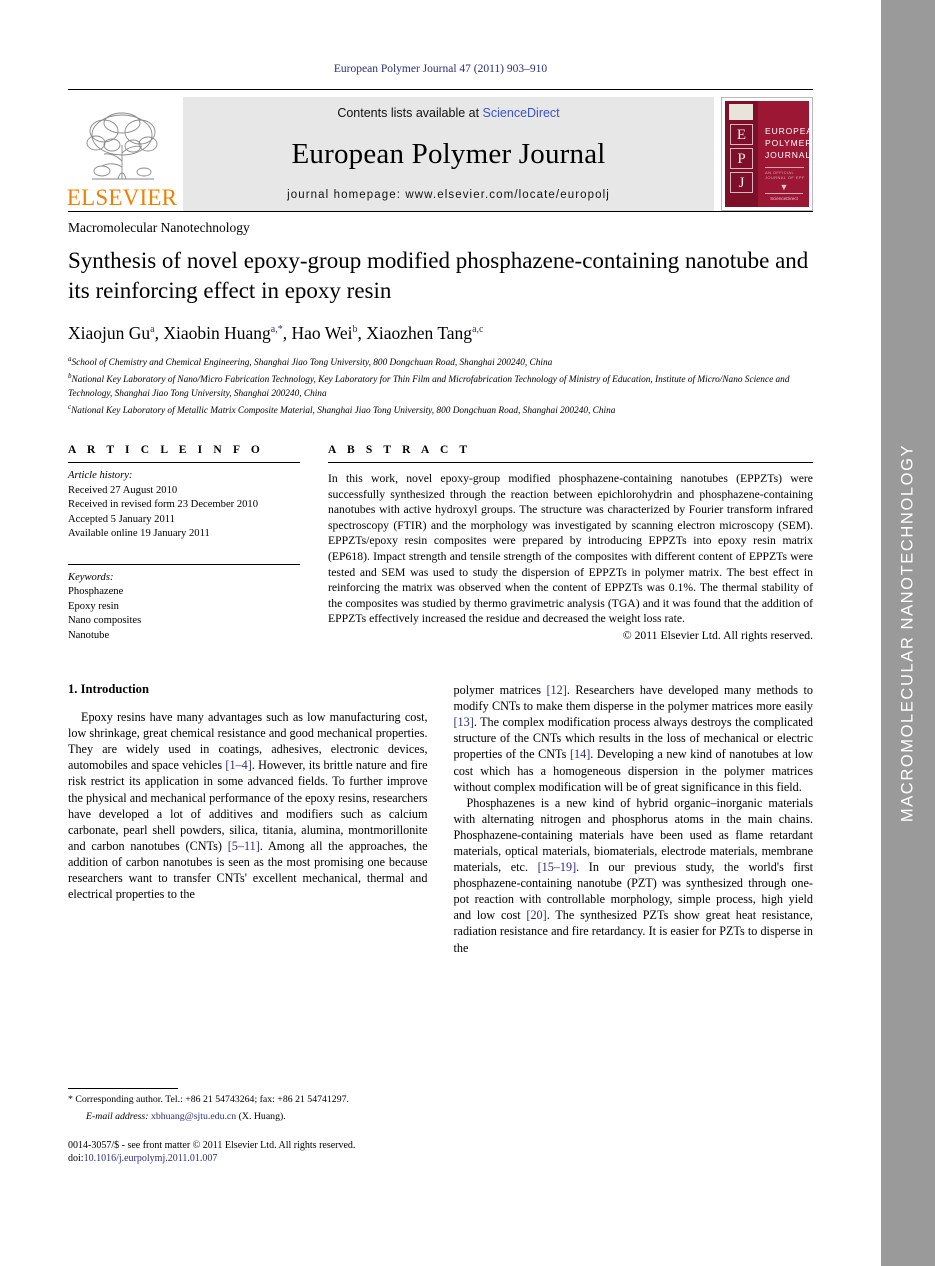  What do you see at coordinates (184, 621) in the screenshot?
I see `keyword-item: Nano composites` at bounding box center [184, 621].